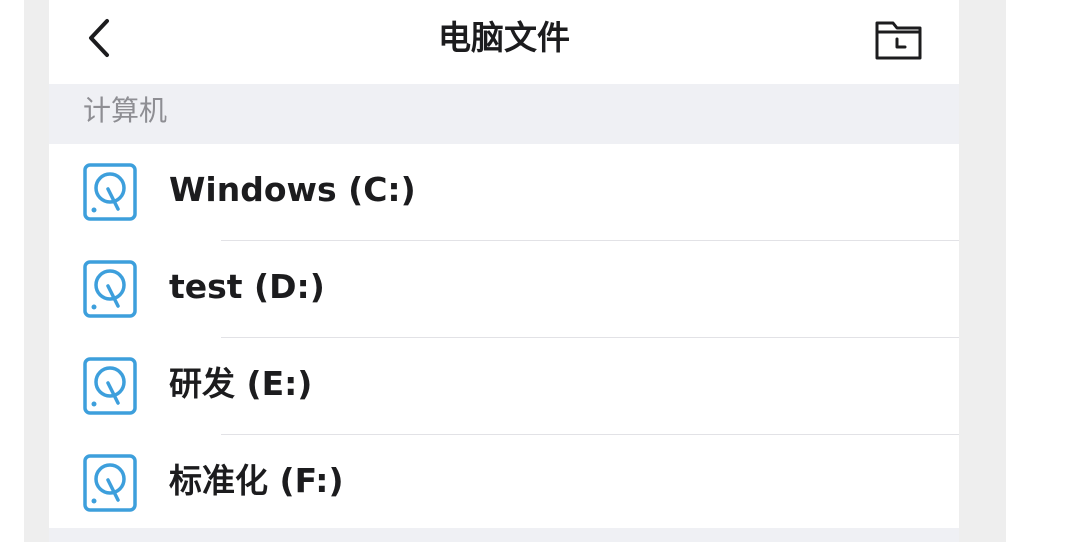  I want to click on back-button, so click(99, 38).